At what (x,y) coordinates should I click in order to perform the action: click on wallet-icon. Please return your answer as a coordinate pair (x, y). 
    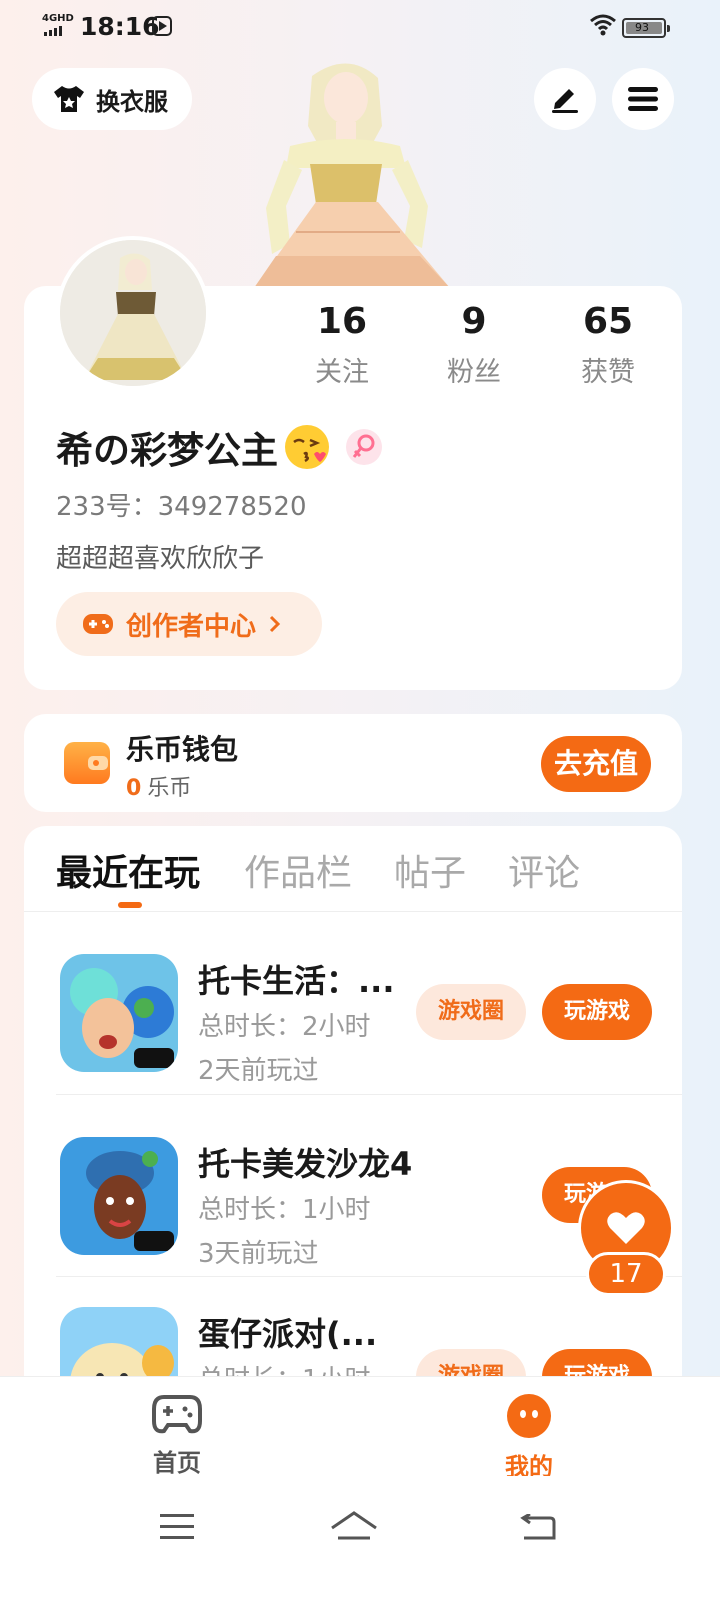
    Looking at the image, I should click on (87, 763).